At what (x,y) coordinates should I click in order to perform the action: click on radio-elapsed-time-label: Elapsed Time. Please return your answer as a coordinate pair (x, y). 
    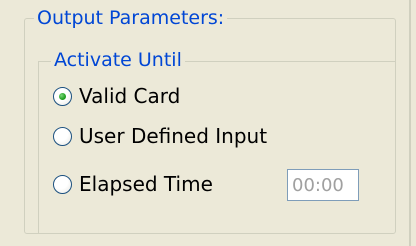
    Looking at the image, I should click on (146, 184).